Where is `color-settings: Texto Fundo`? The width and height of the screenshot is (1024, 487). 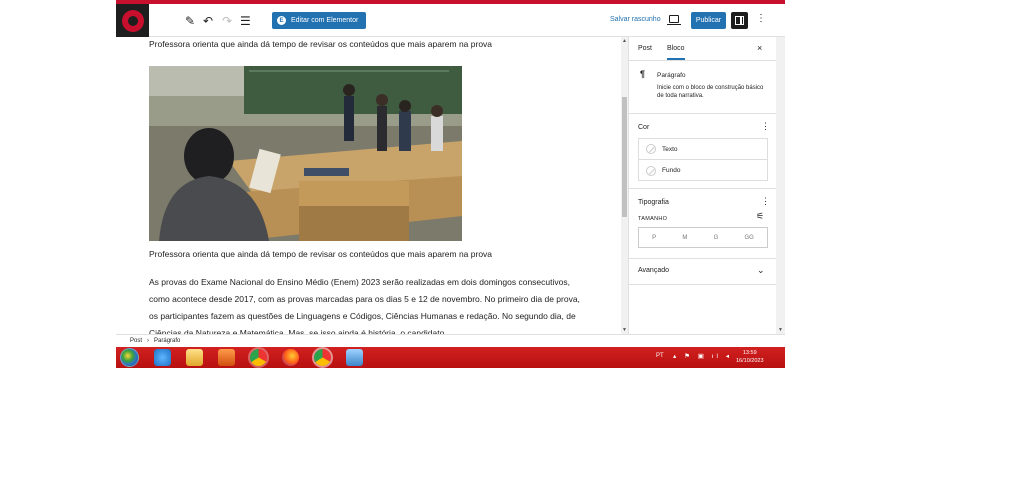 color-settings: Texto Fundo is located at coordinates (703, 159).